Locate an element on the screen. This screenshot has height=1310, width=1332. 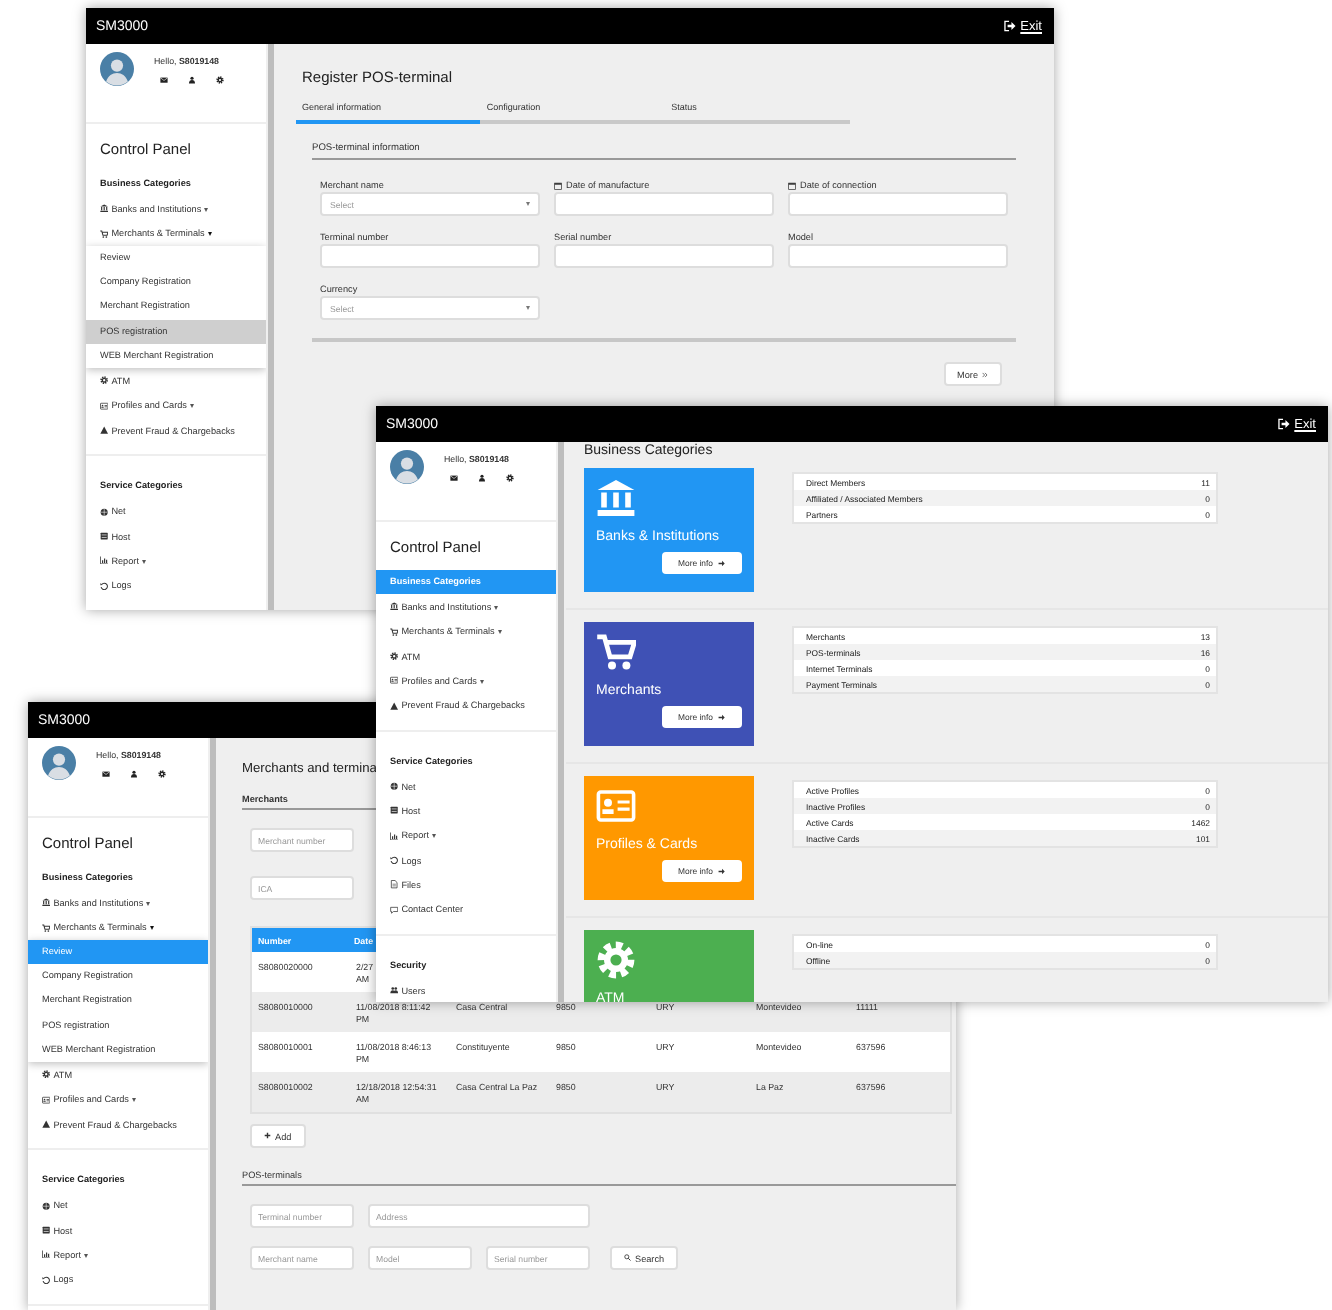
search-icon is located at coordinates (627, 1258).